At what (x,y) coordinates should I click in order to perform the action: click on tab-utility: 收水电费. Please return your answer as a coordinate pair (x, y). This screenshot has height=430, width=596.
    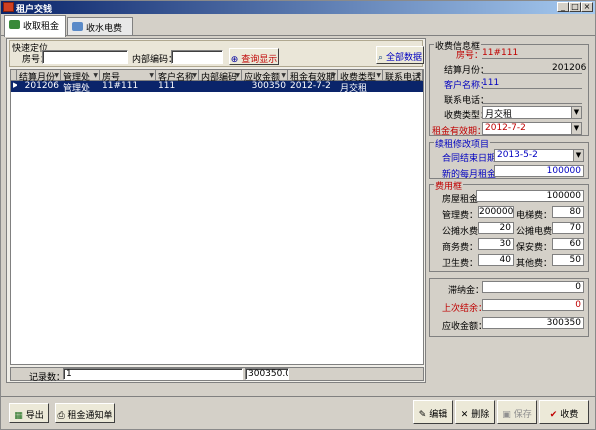
    Looking at the image, I should click on (100, 26).